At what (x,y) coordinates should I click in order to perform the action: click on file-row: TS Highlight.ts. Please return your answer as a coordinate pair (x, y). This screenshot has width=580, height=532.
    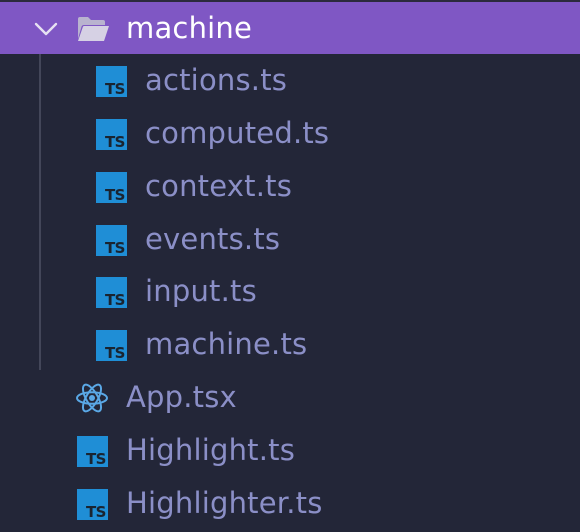
    Looking at the image, I should click on (290, 450).